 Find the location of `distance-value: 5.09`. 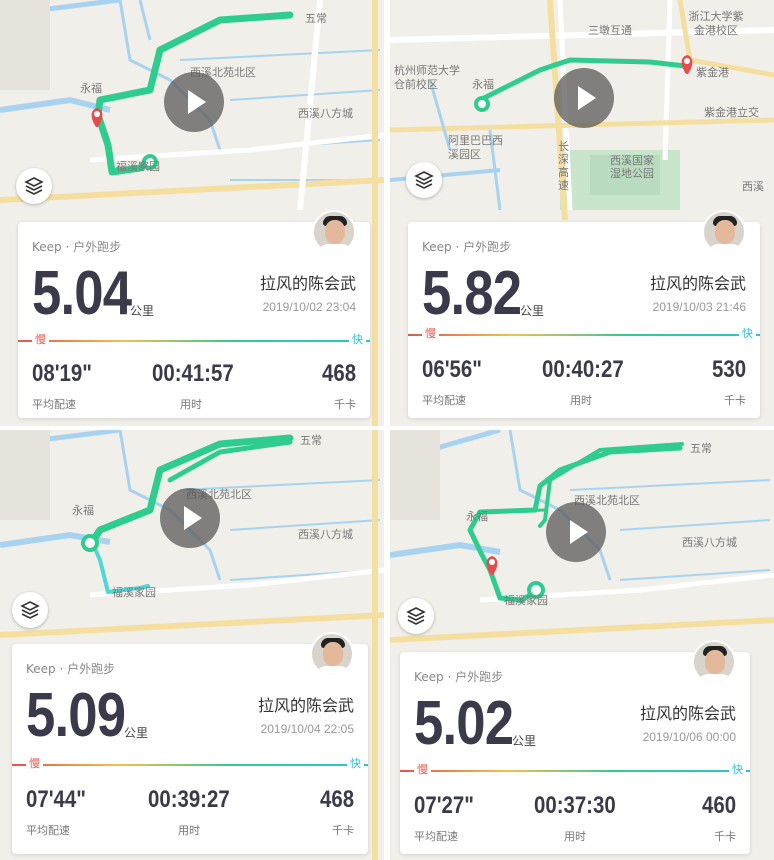

distance-value: 5.09 is located at coordinates (76, 715).